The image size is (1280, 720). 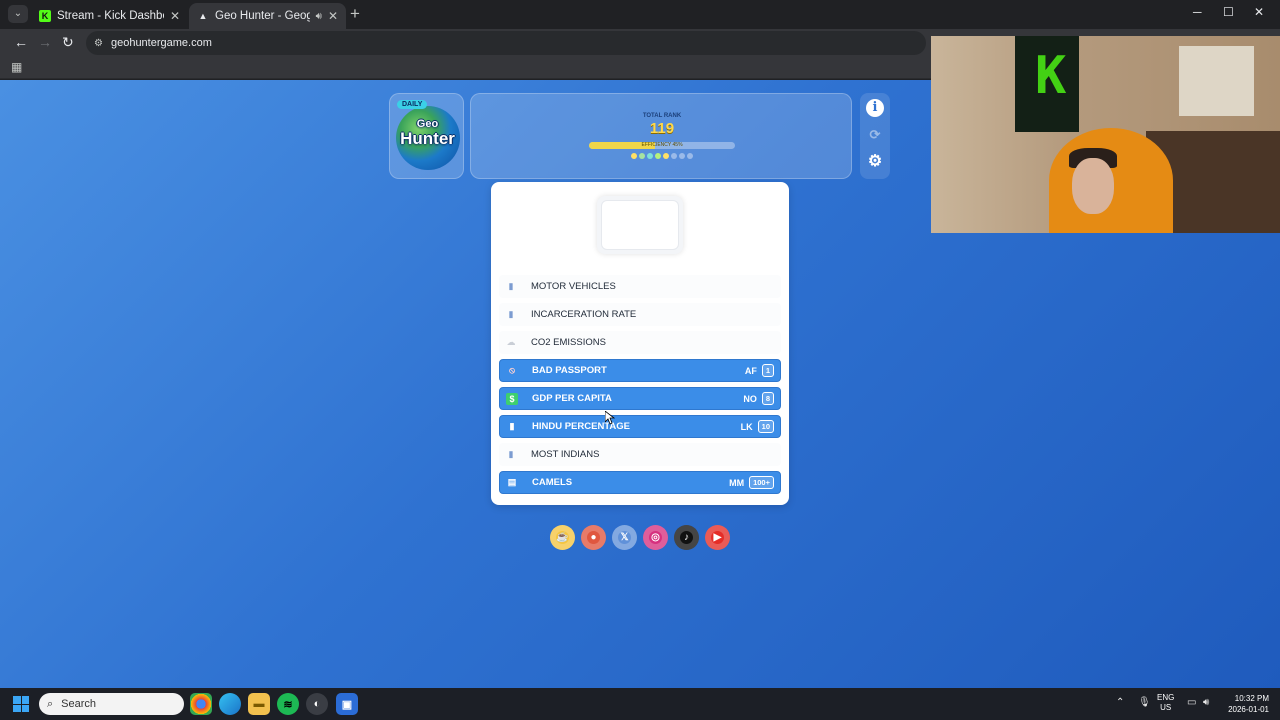 What do you see at coordinates (1197, 12) in the screenshot?
I see `minimize-icon: ─` at bounding box center [1197, 12].